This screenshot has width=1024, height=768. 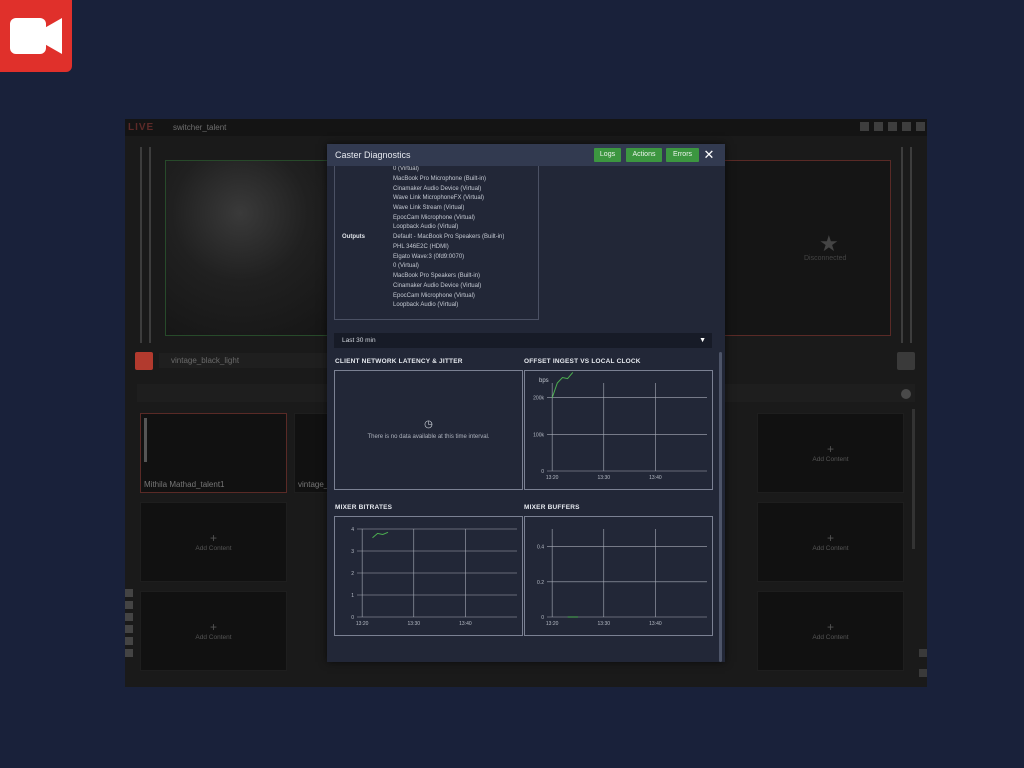 What do you see at coordinates (359, 340) in the screenshot?
I see `time-range-value: Last 30 min` at bounding box center [359, 340].